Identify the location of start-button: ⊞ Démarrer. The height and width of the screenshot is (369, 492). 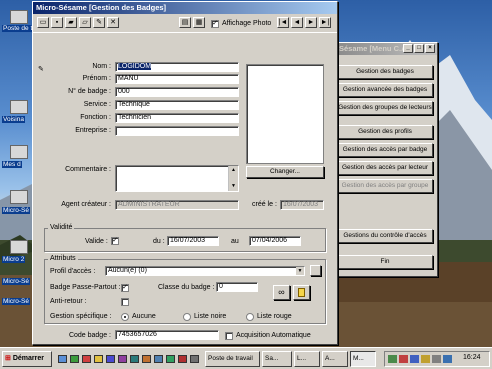
(27, 359).